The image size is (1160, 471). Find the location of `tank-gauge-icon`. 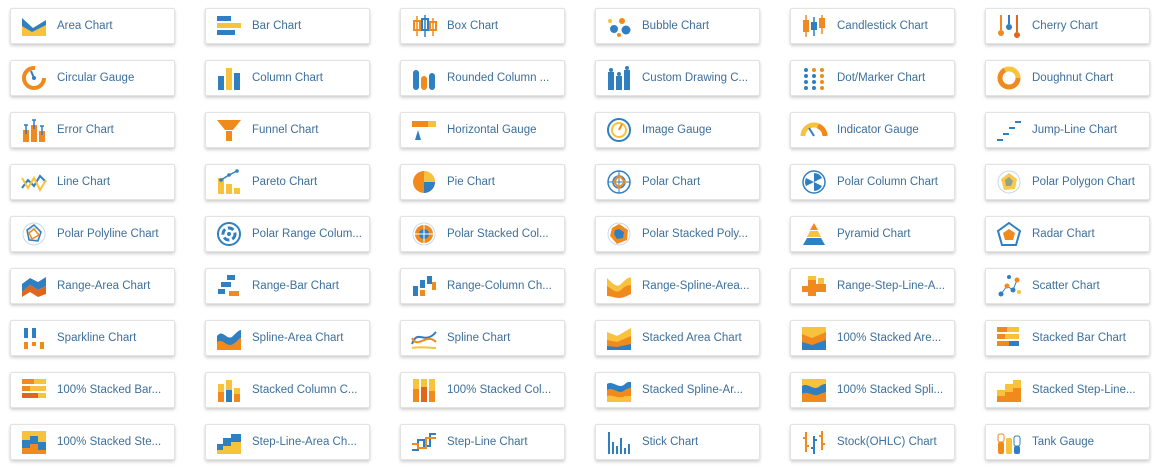

tank-gauge-icon is located at coordinates (1009, 443).